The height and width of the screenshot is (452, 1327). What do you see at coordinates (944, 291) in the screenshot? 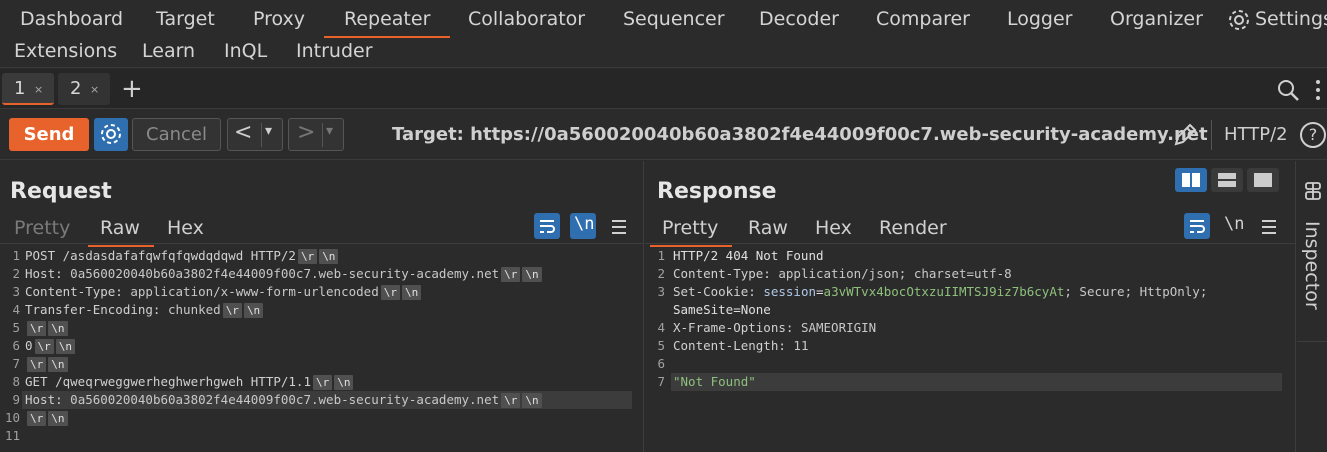
I see `cookie-value: a3vWTvx4bocOtxzuIIMTSJ9iz7b6cyAt` at bounding box center [944, 291].